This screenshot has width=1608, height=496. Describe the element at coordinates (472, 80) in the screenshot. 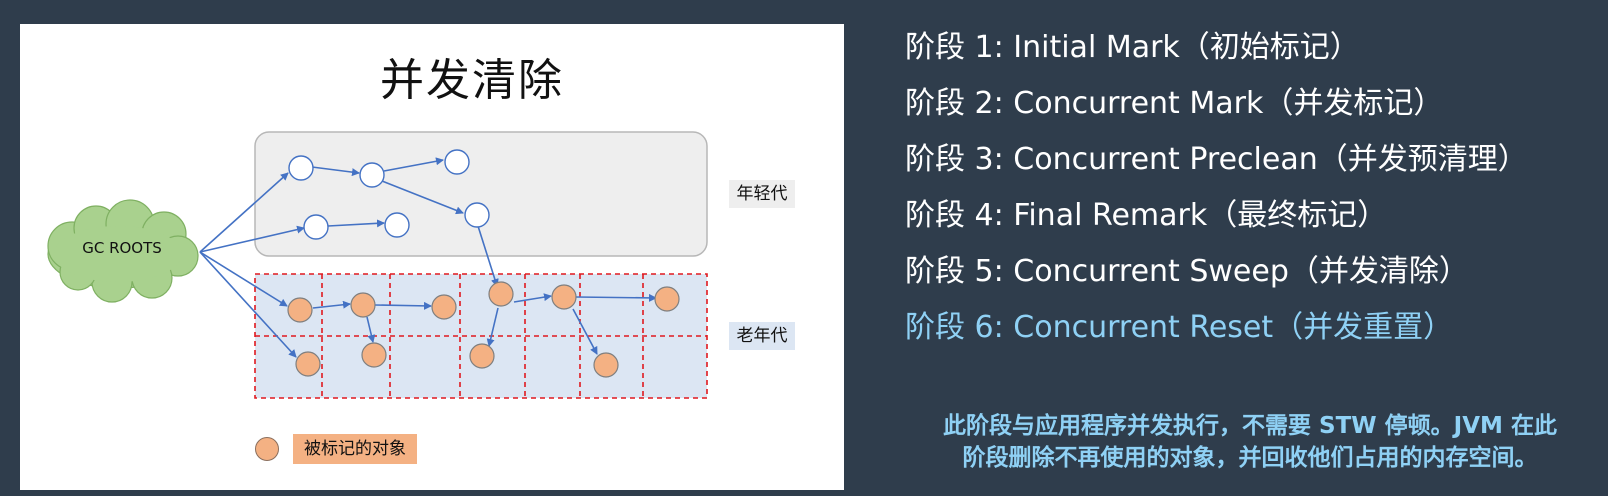

I see `diagram-title: 并发清除` at that location.